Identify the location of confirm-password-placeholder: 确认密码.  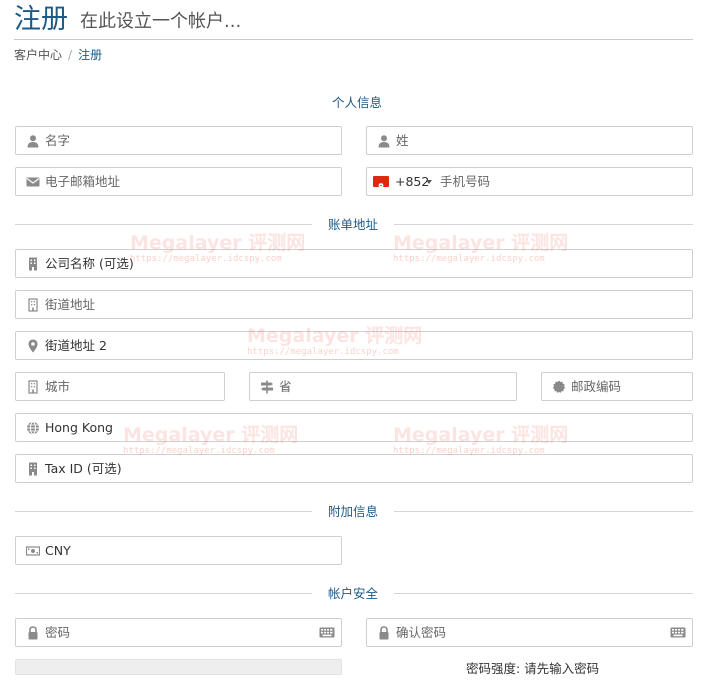
(421, 632).